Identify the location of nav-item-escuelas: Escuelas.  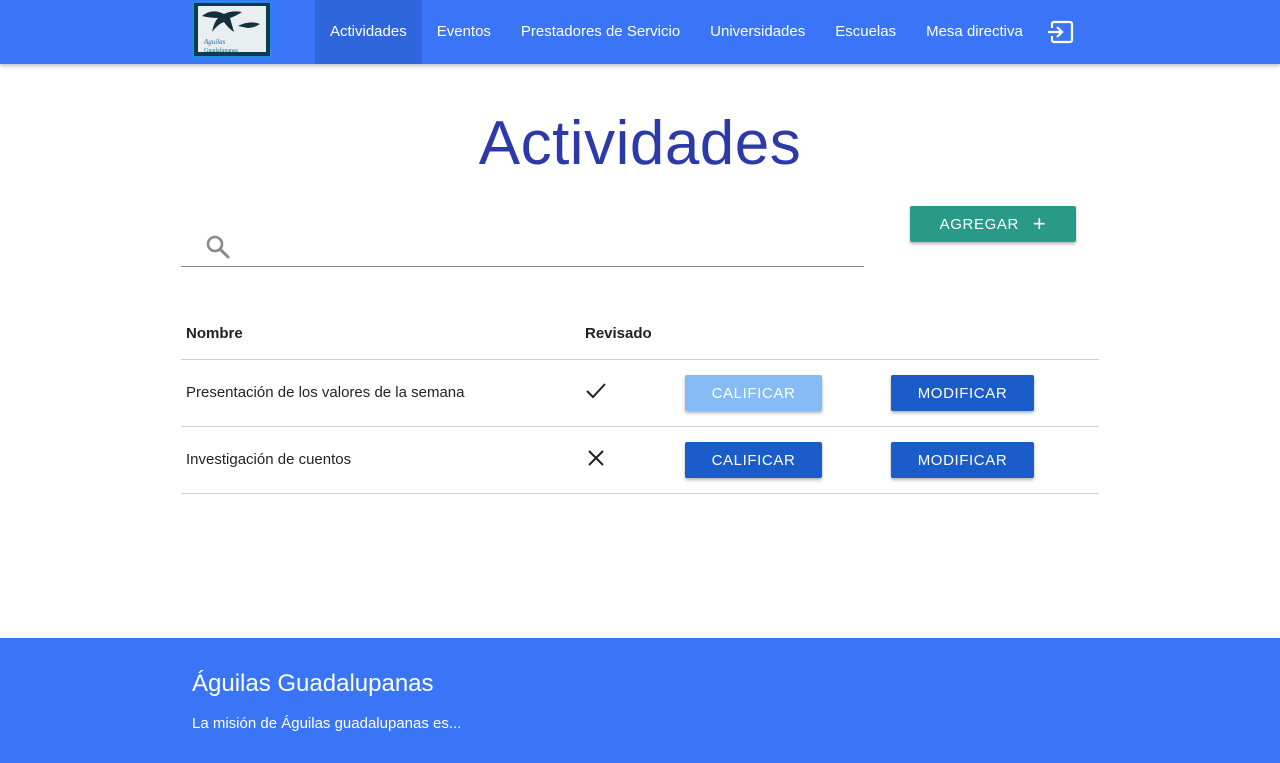
(865, 32).